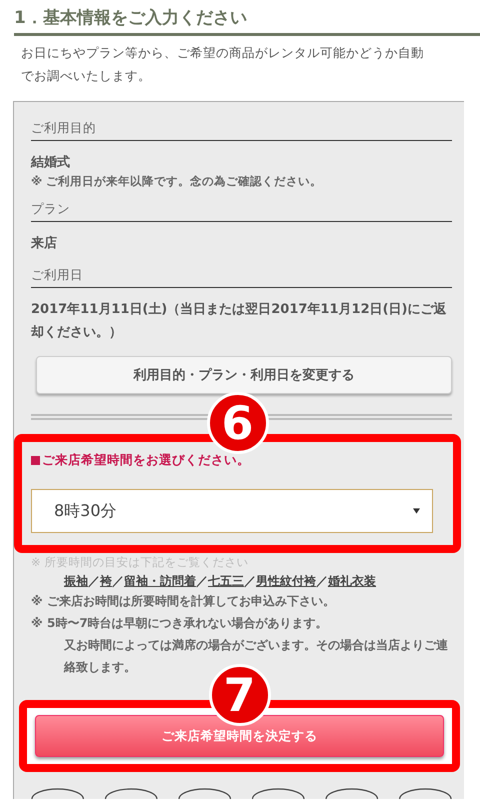 The height and width of the screenshot is (800, 480). I want to click on note-text: 5時〜7時台は早朝につき承れない場合があります。, so click(188, 623).